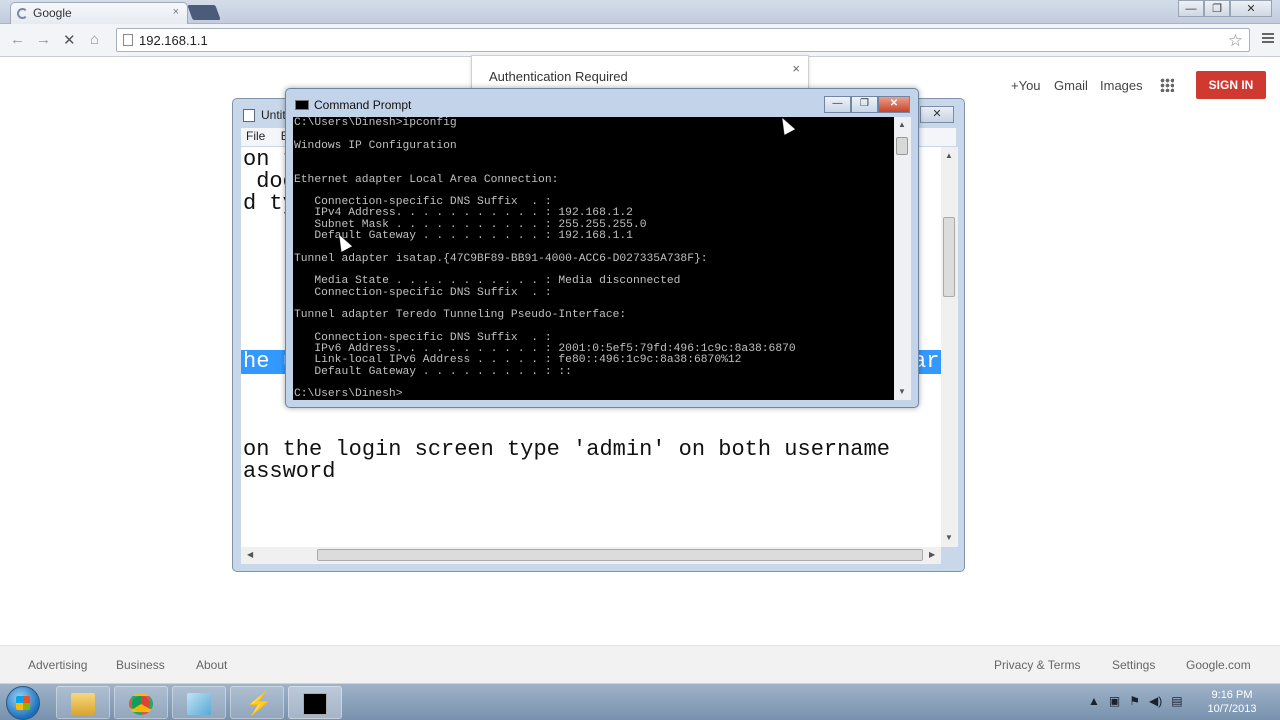 The width and height of the screenshot is (1280, 720). What do you see at coordinates (22, 13) in the screenshot?
I see `loading-icon` at bounding box center [22, 13].